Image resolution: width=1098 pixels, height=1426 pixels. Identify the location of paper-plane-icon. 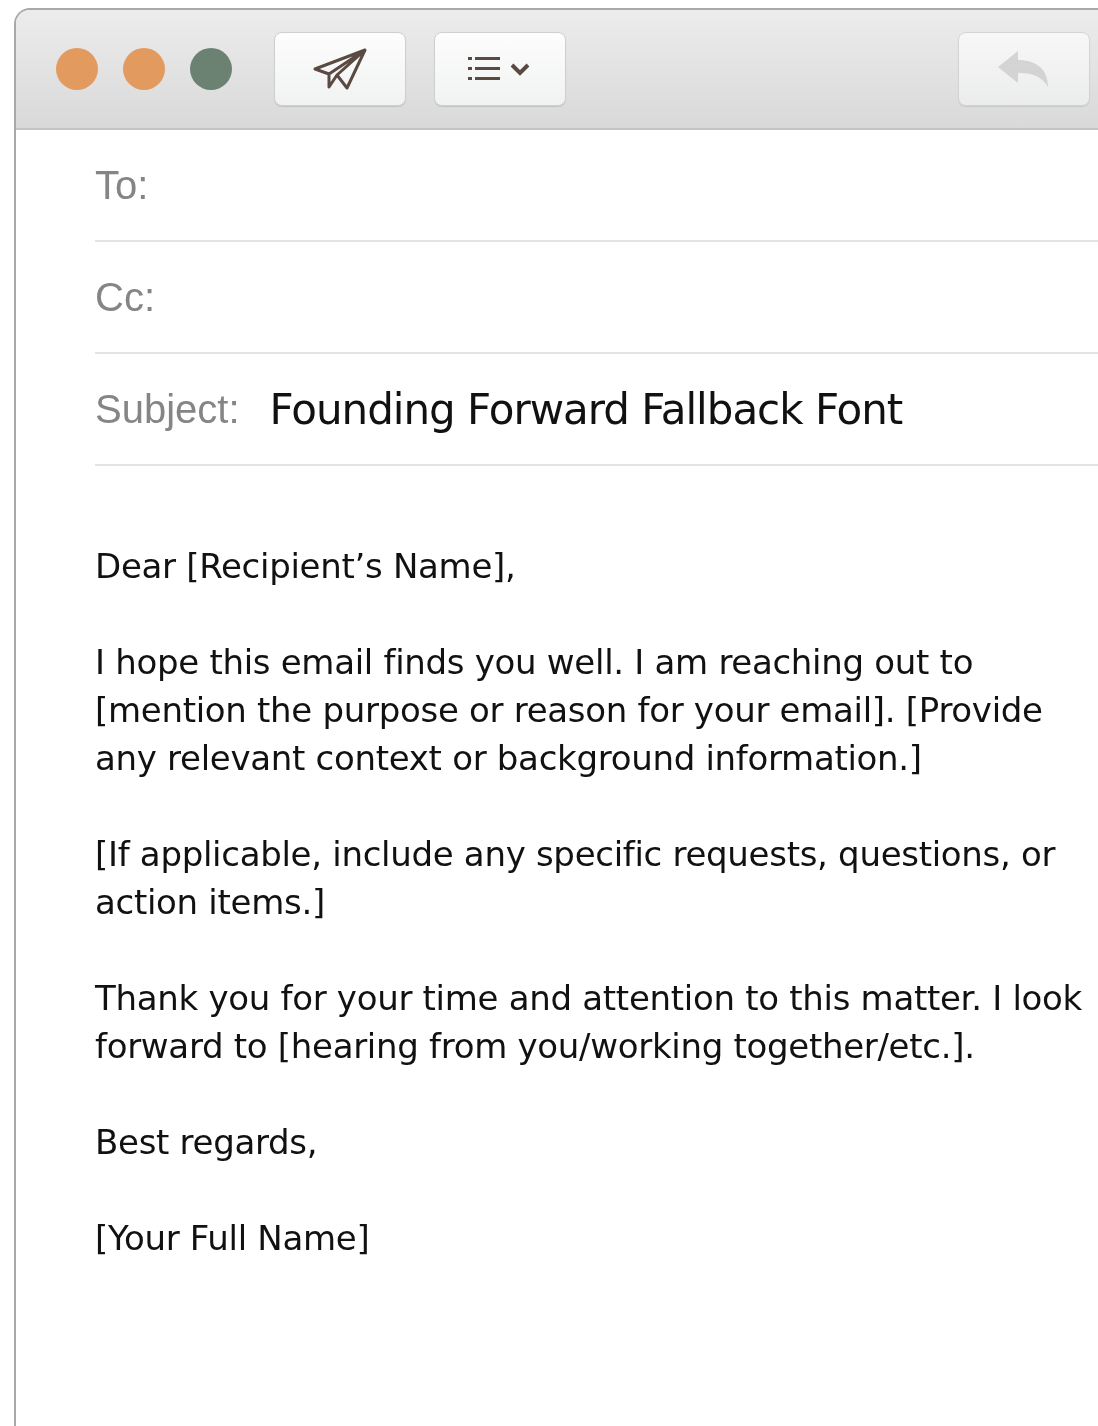
(340, 69).